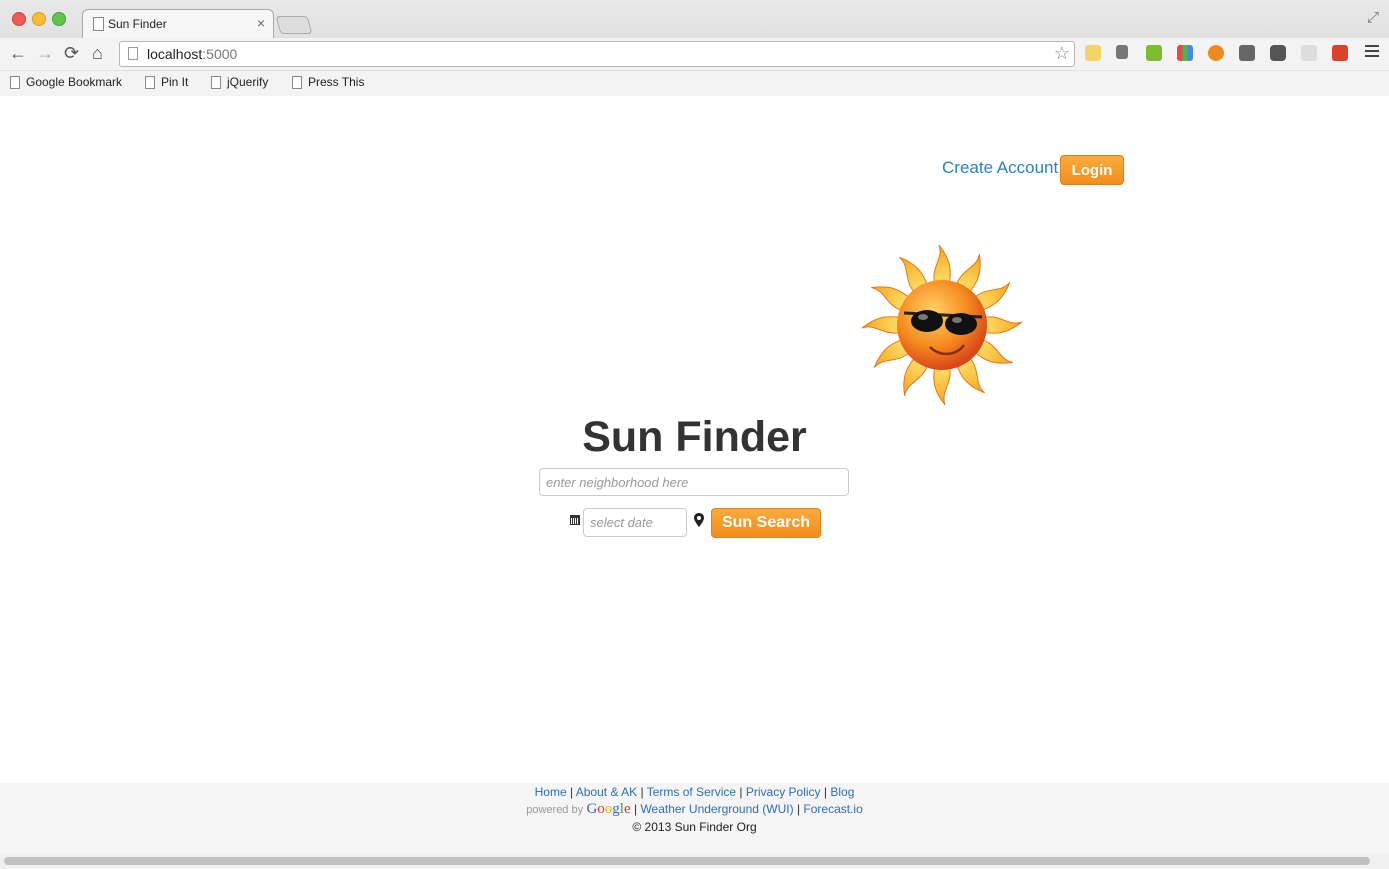 This screenshot has width=1389, height=869. Describe the element at coordinates (699, 520) in the screenshot. I see `location-pin-icon` at that location.